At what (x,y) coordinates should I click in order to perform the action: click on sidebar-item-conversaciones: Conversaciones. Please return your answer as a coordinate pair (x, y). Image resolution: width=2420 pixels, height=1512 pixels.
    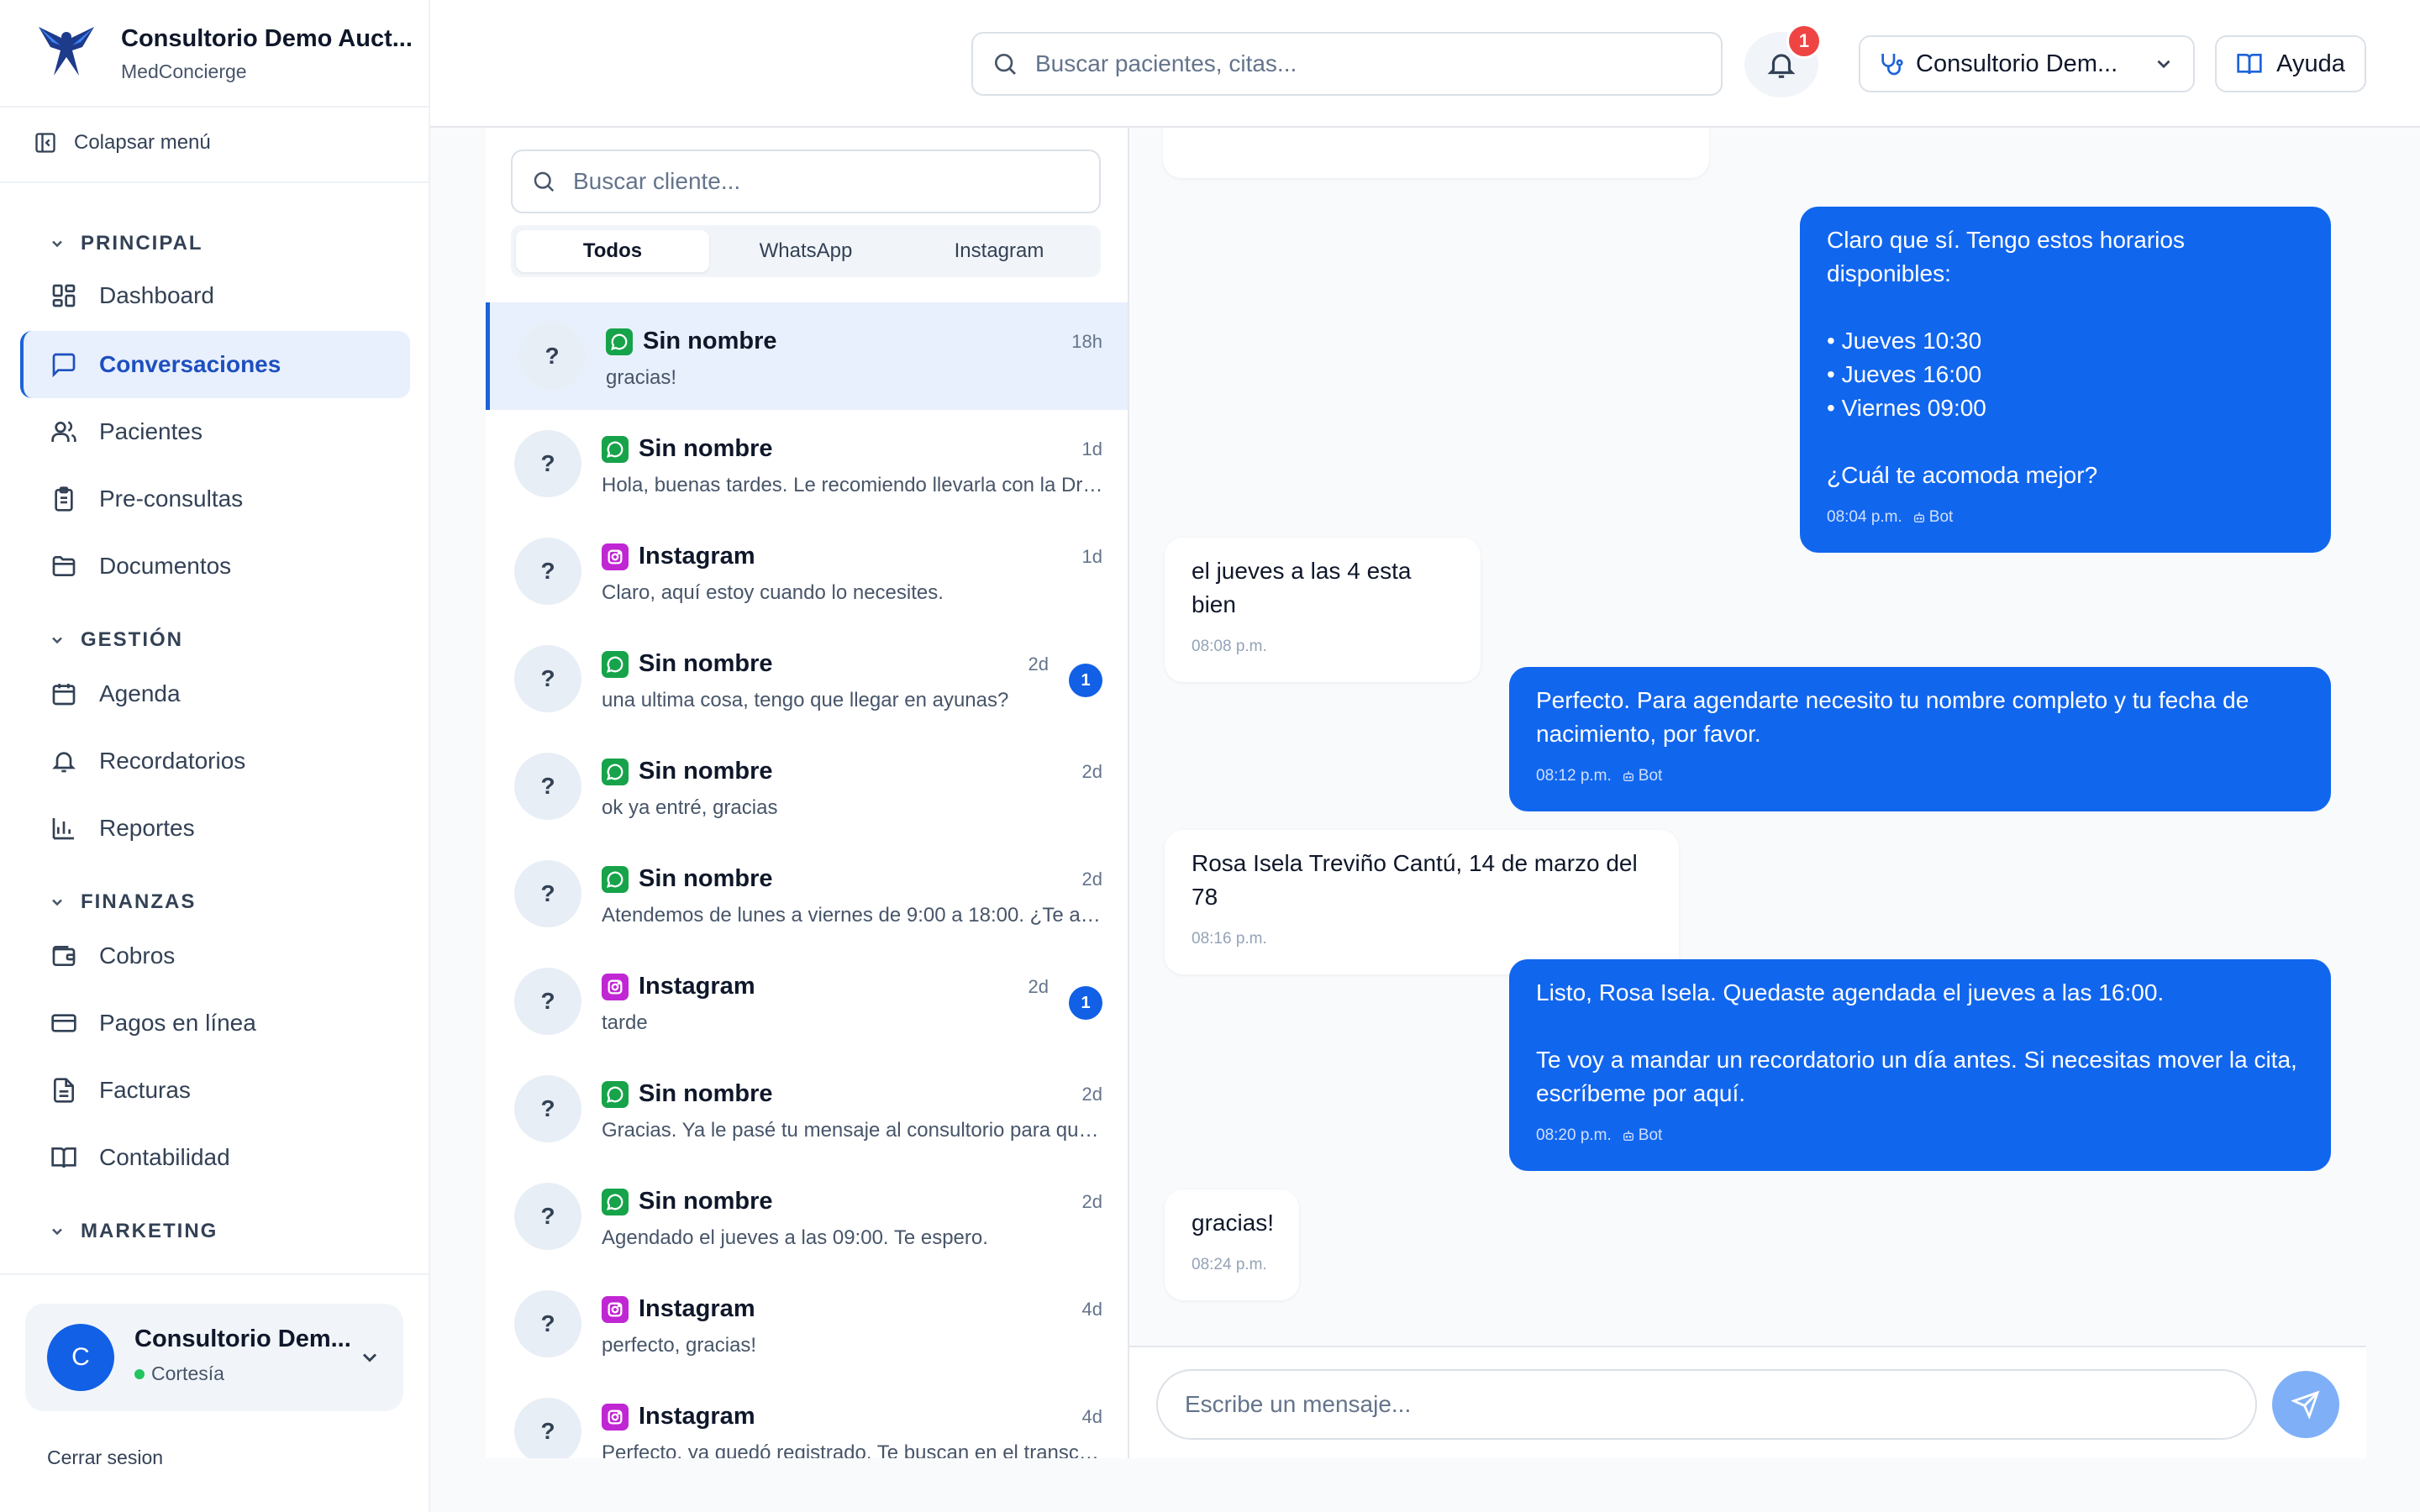
    Looking at the image, I should click on (215, 364).